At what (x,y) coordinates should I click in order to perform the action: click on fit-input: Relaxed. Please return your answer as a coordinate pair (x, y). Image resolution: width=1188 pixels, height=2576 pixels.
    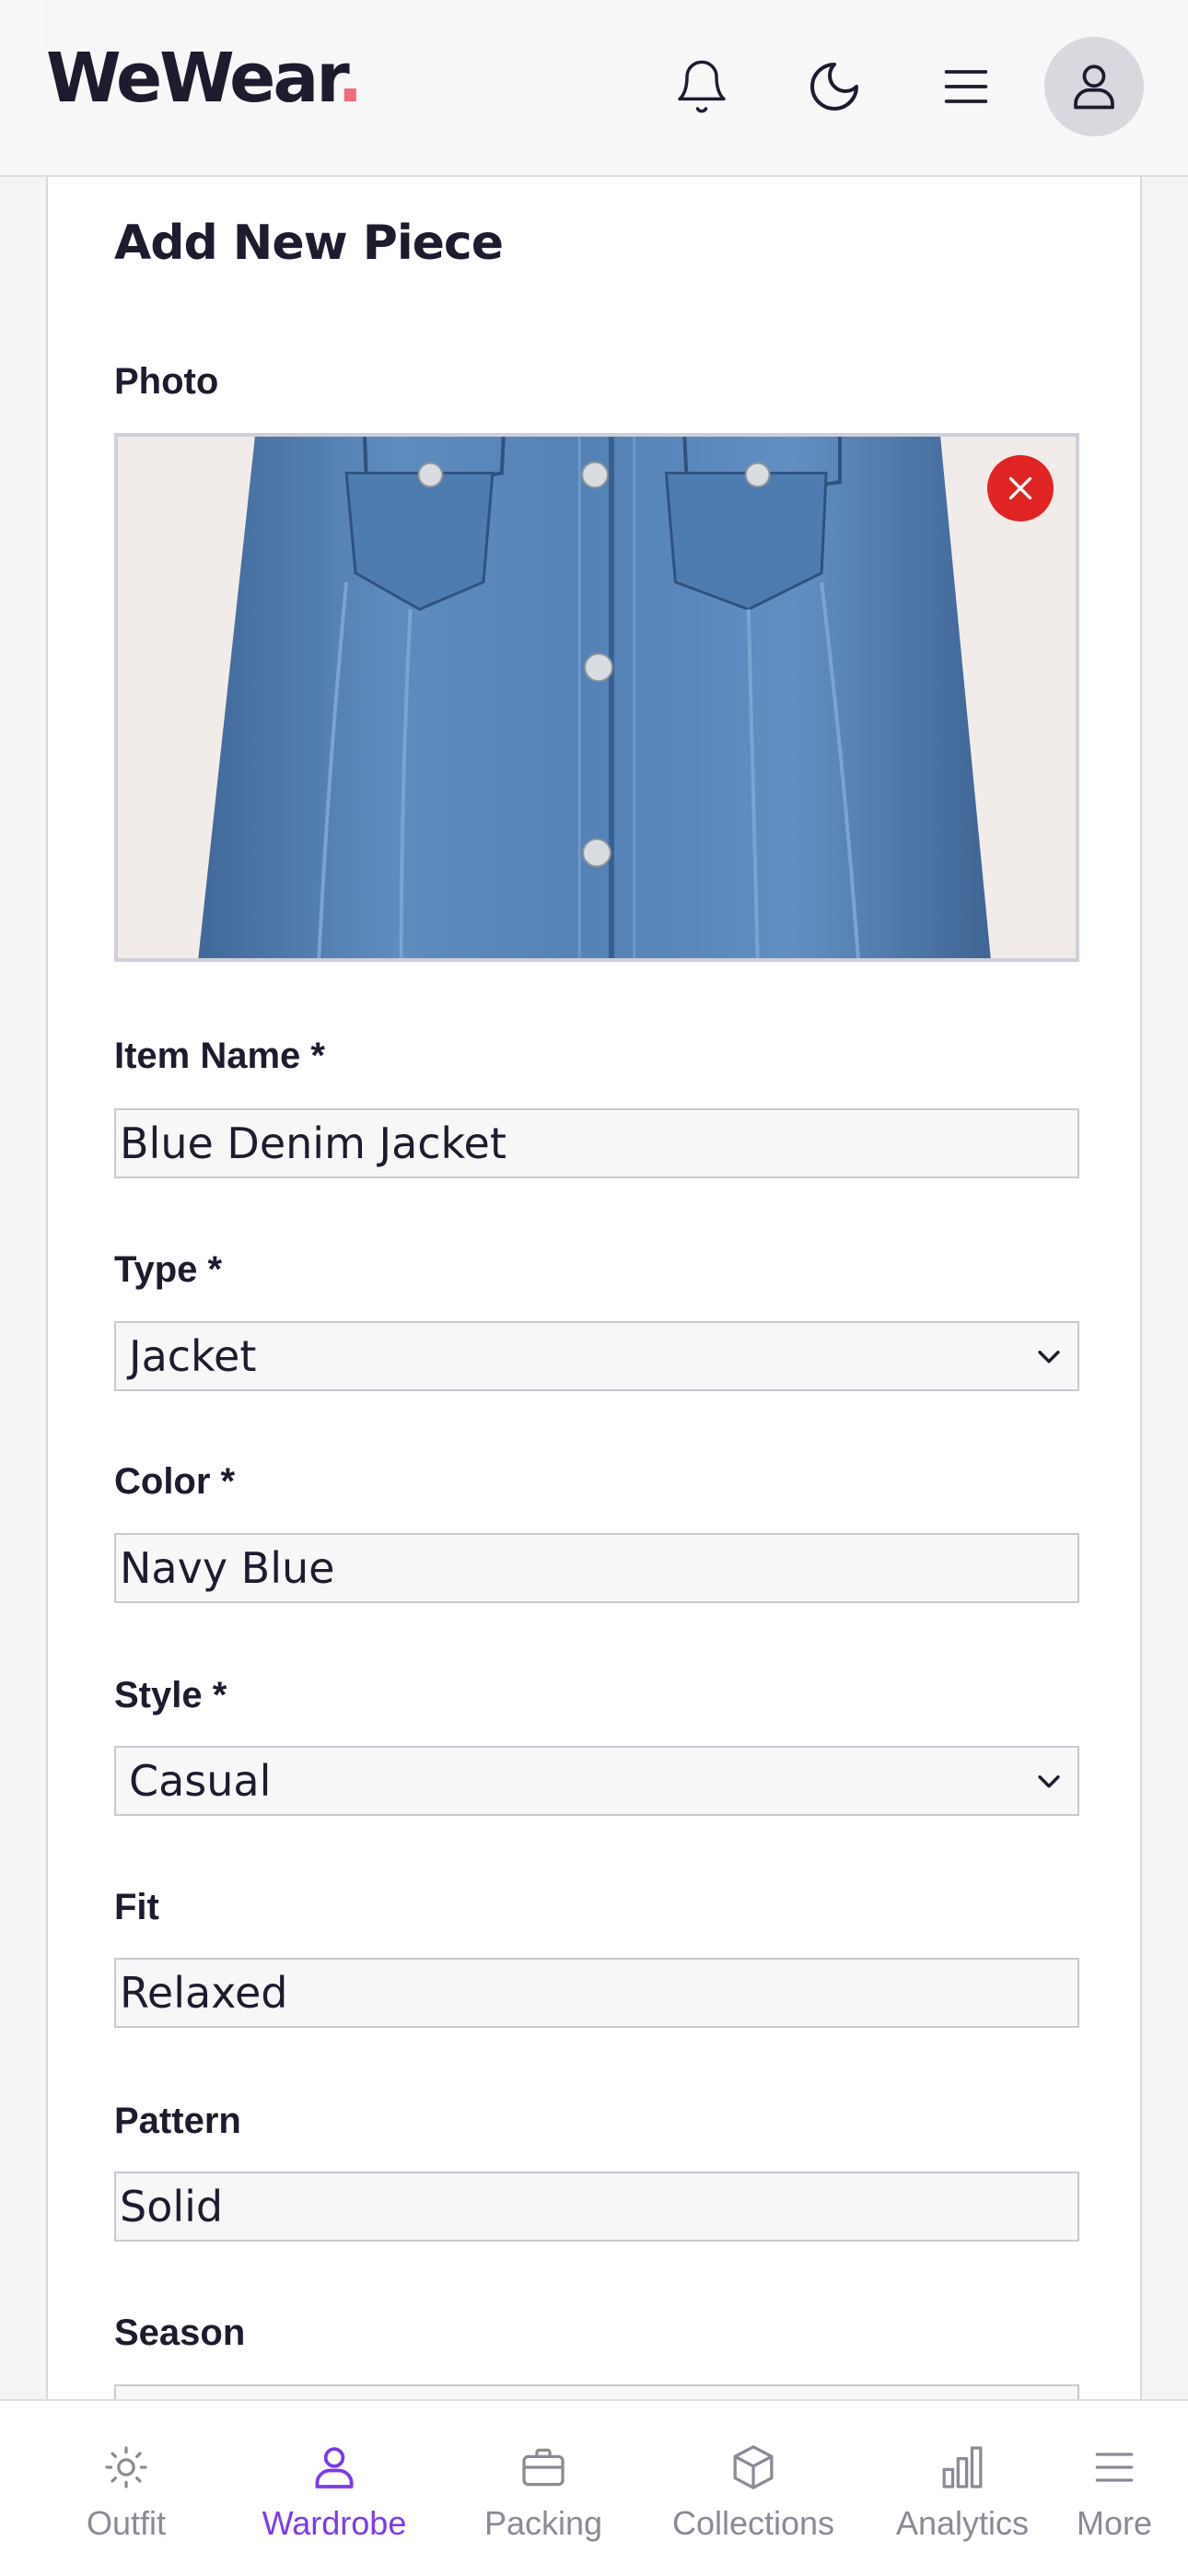
    Looking at the image, I should click on (596, 1993).